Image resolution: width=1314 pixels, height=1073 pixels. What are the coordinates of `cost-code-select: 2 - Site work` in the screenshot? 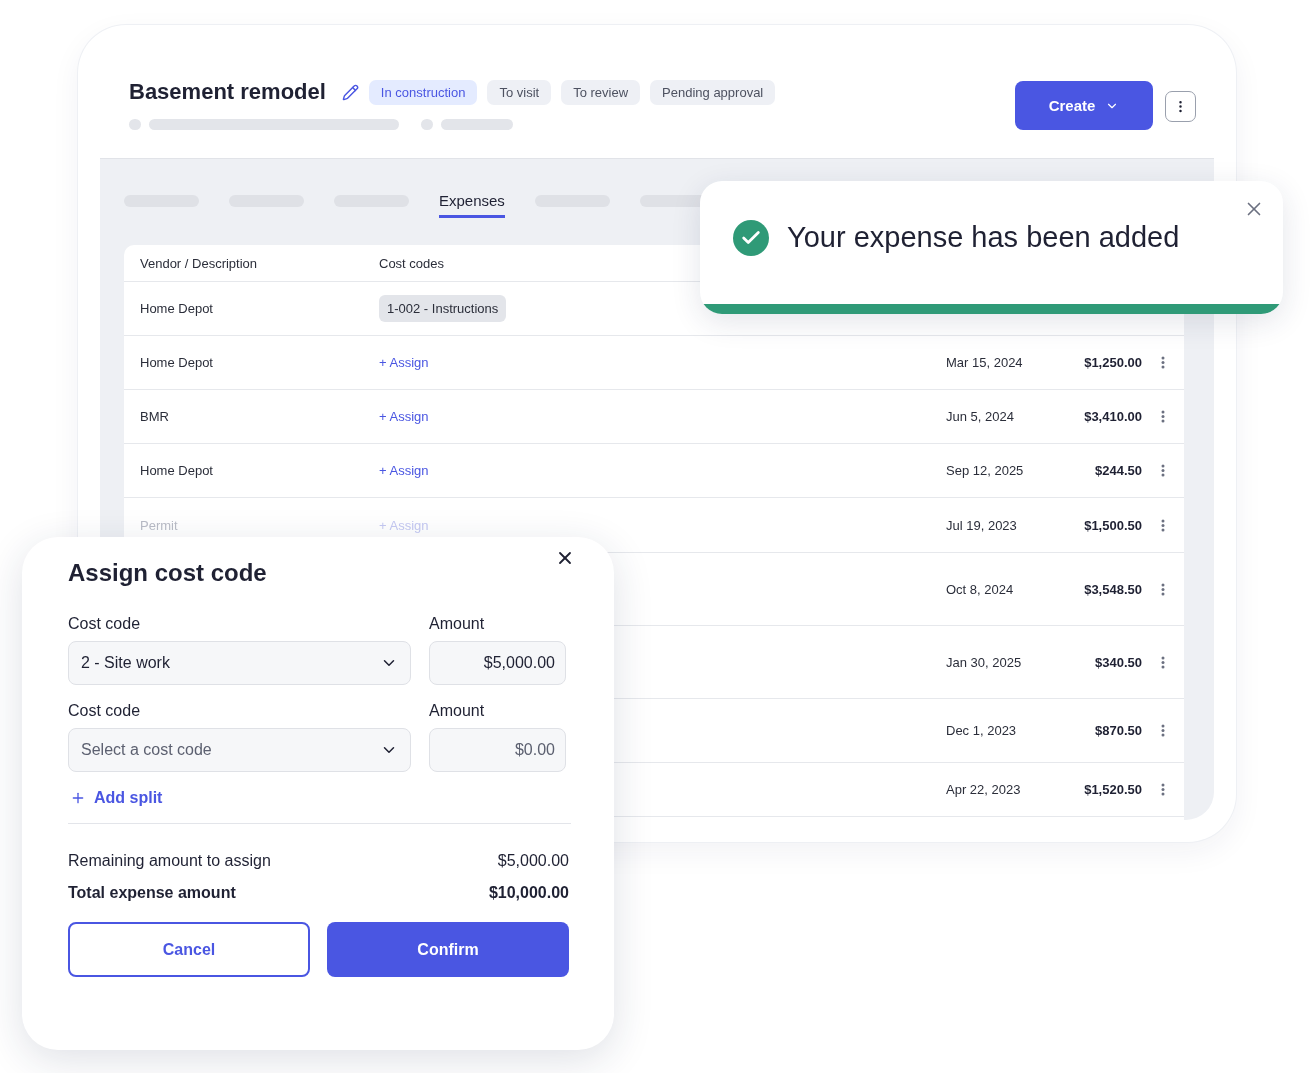 It's located at (239, 663).